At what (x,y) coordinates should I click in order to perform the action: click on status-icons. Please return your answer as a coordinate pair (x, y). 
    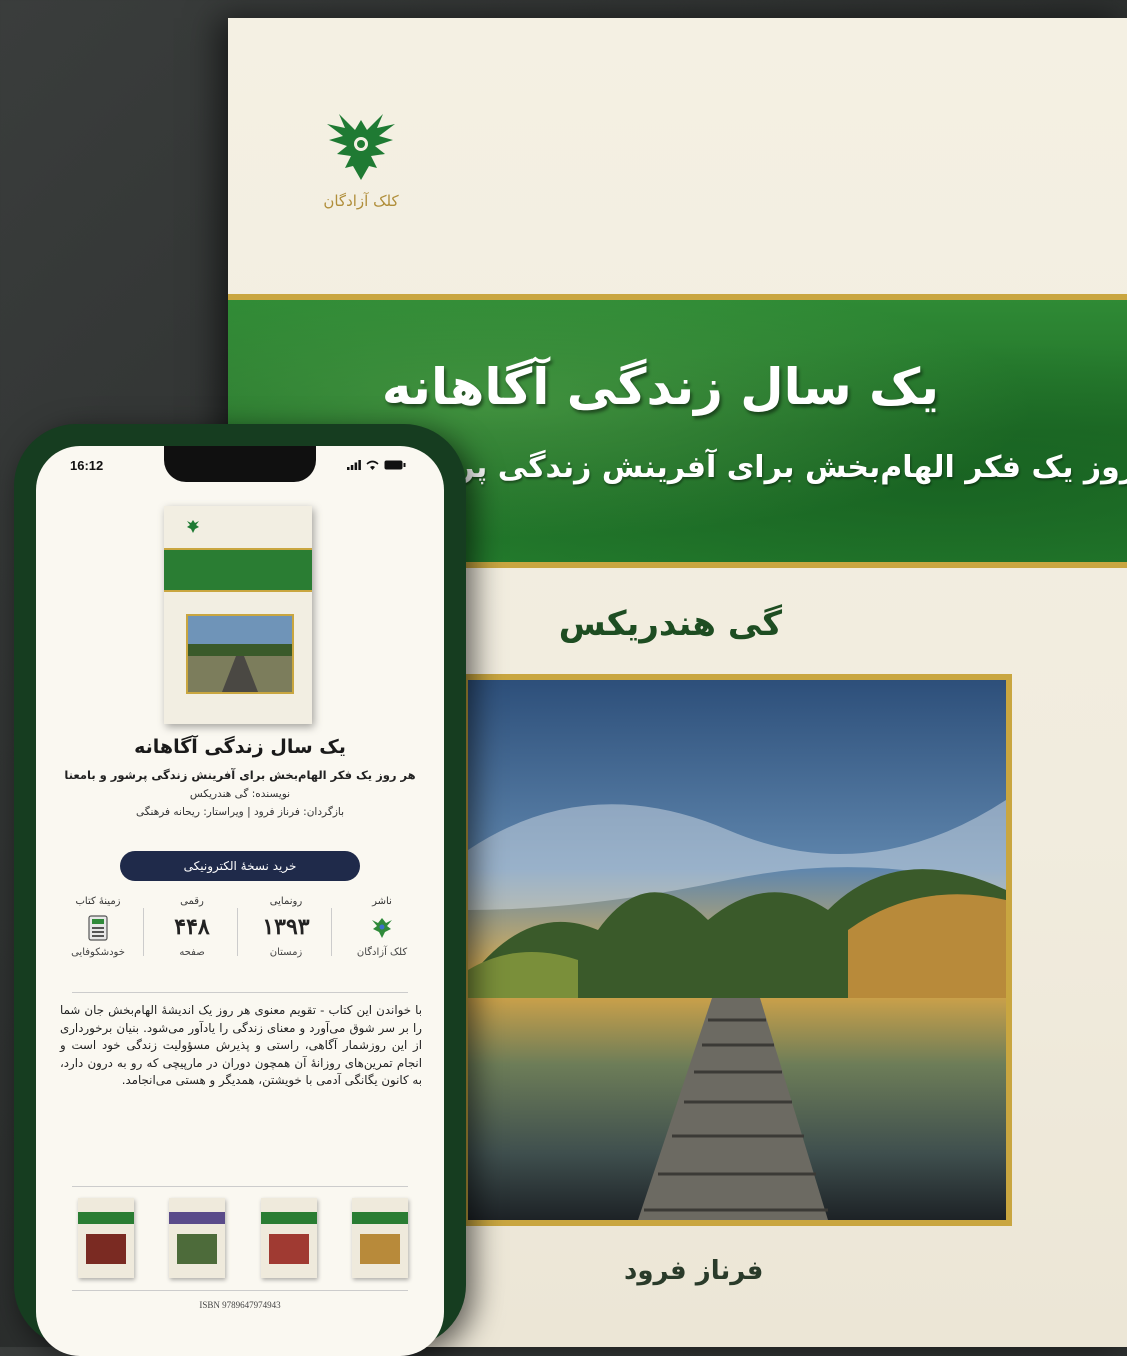
    Looking at the image, I should click on (376, 465).